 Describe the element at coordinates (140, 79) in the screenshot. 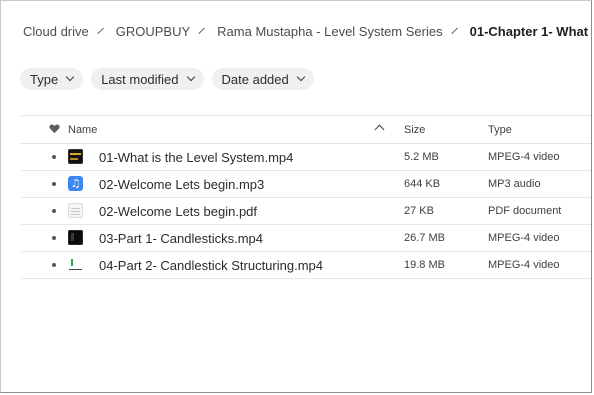

I see `last-modified-filter-label: Last modified` at that location.